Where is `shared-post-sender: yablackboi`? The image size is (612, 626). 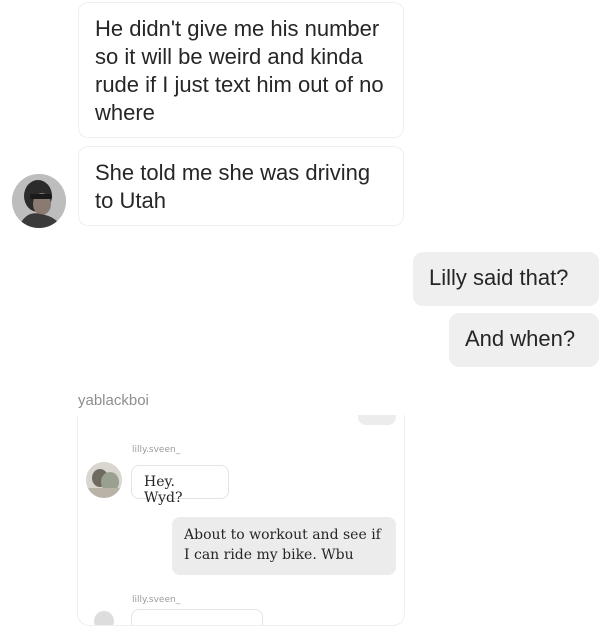 shared-post-sender: yablackboi is located at coordinates (113, 400).